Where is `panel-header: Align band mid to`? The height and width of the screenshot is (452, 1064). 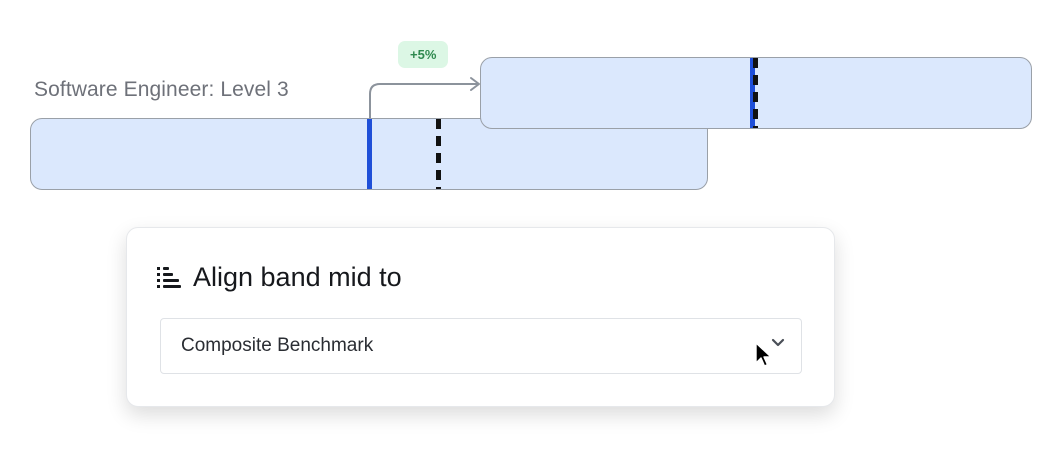
panel-header: Align band mid to is located at coordinates (279, 277).